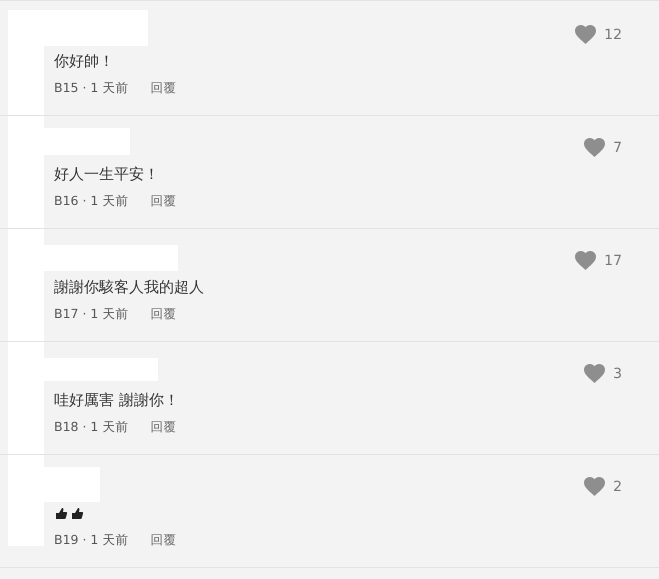 Image resolution: width=659 pixels, height=579 pixels. I want to click on like-count: 12, so click(613, 34).